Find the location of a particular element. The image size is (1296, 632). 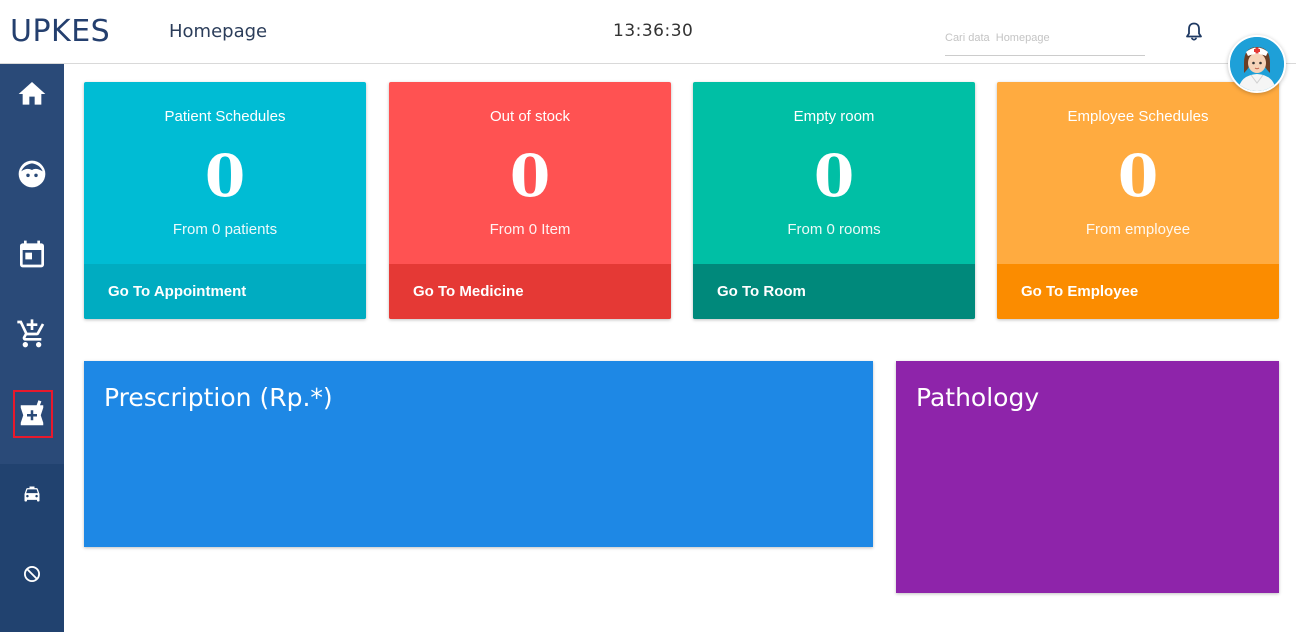

top-header: UPKES Homepage 13:36:30 is located at coordinates (648, 32).